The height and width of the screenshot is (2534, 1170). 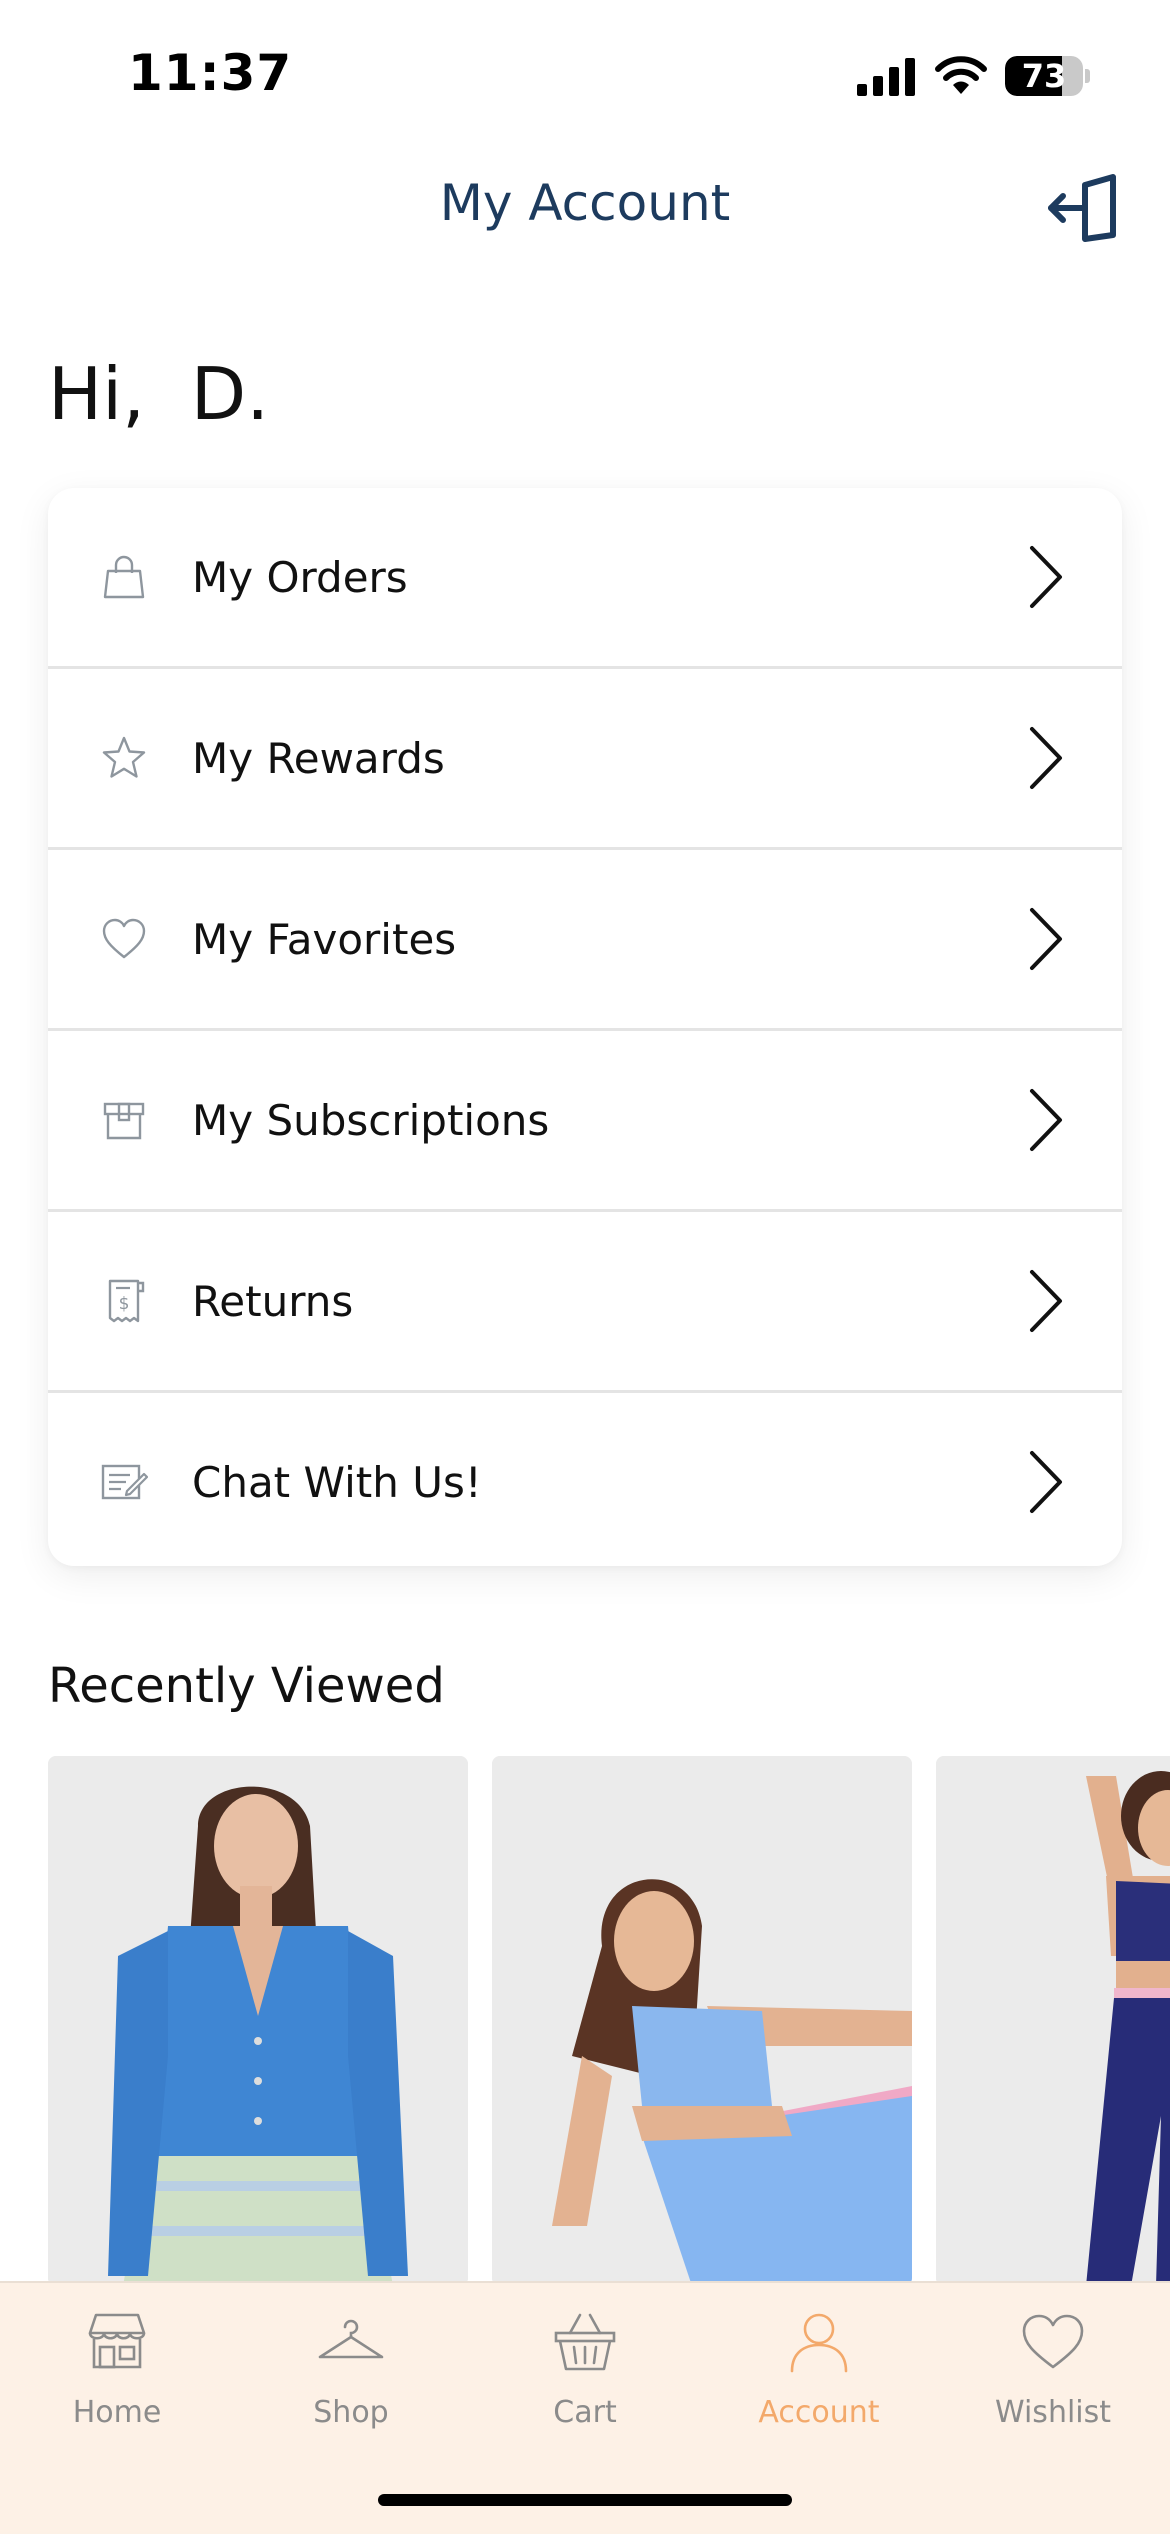 What do you see at coordinates (1053, 2412) in the screenshot?
I see `tab-label: Wishlist` at bounding box center [1053, 2412].